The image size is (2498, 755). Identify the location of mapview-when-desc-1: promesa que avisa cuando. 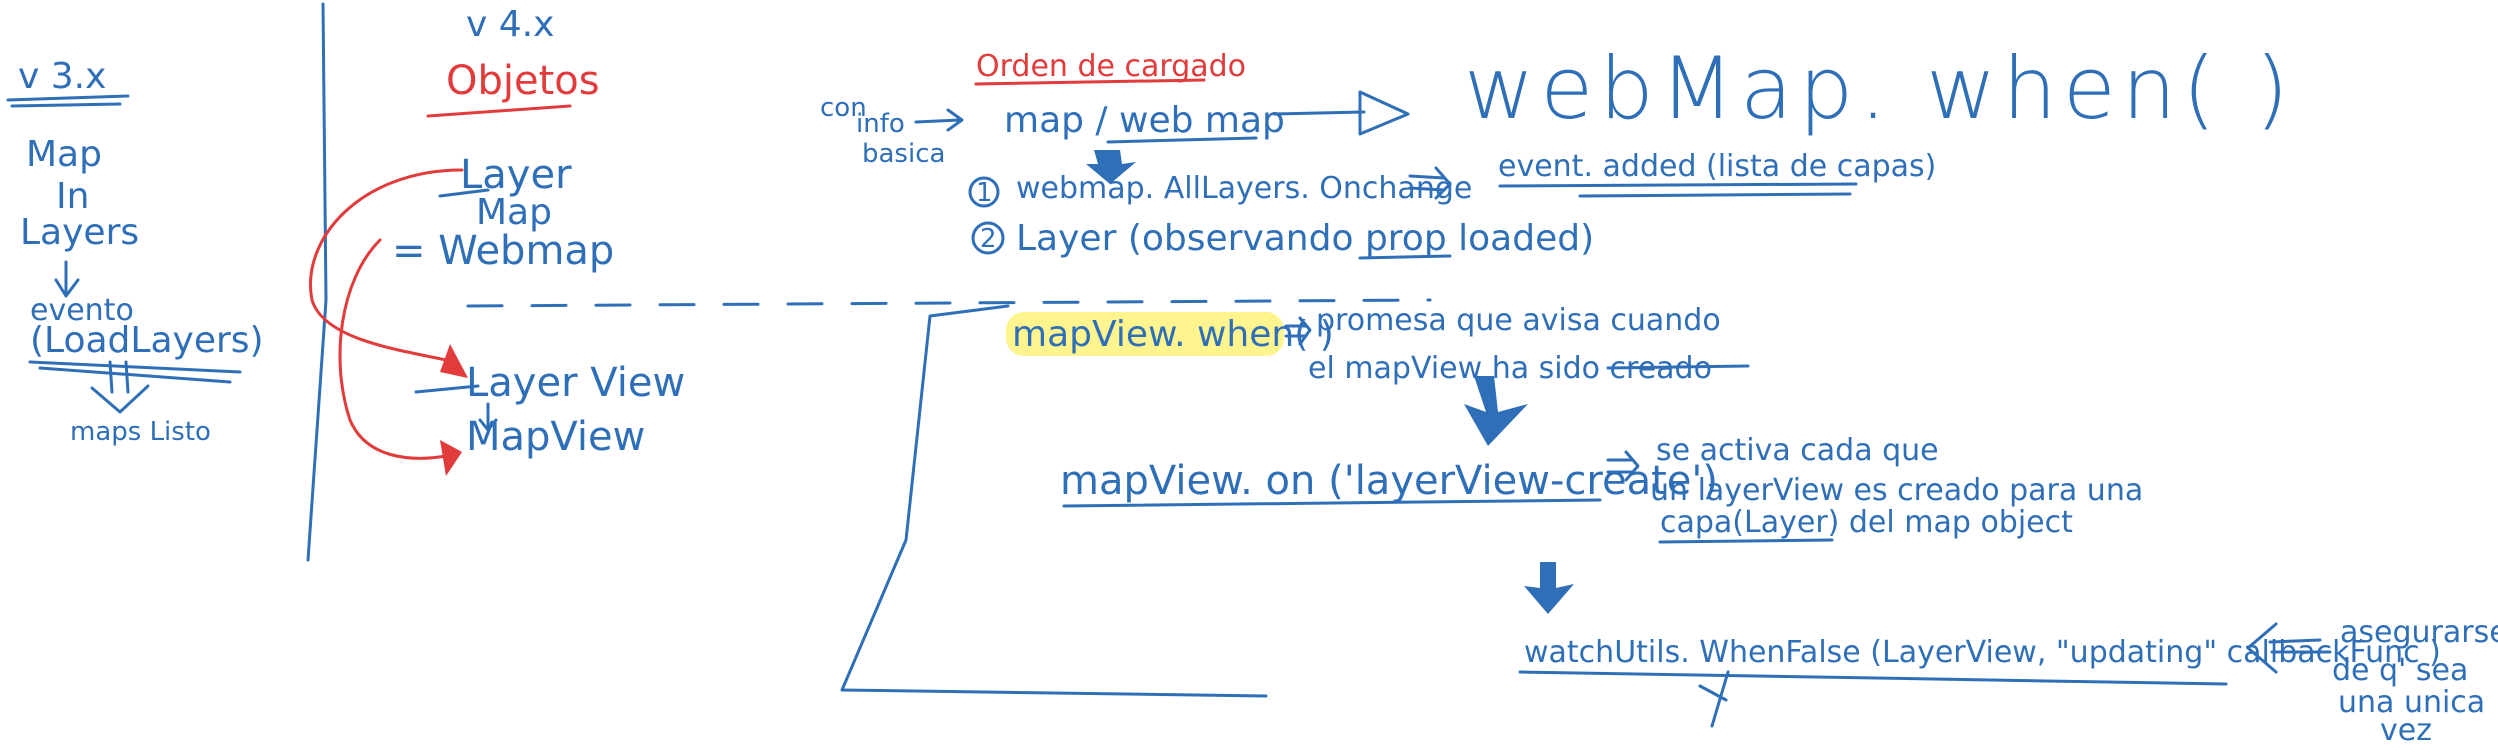
(1518, 320).